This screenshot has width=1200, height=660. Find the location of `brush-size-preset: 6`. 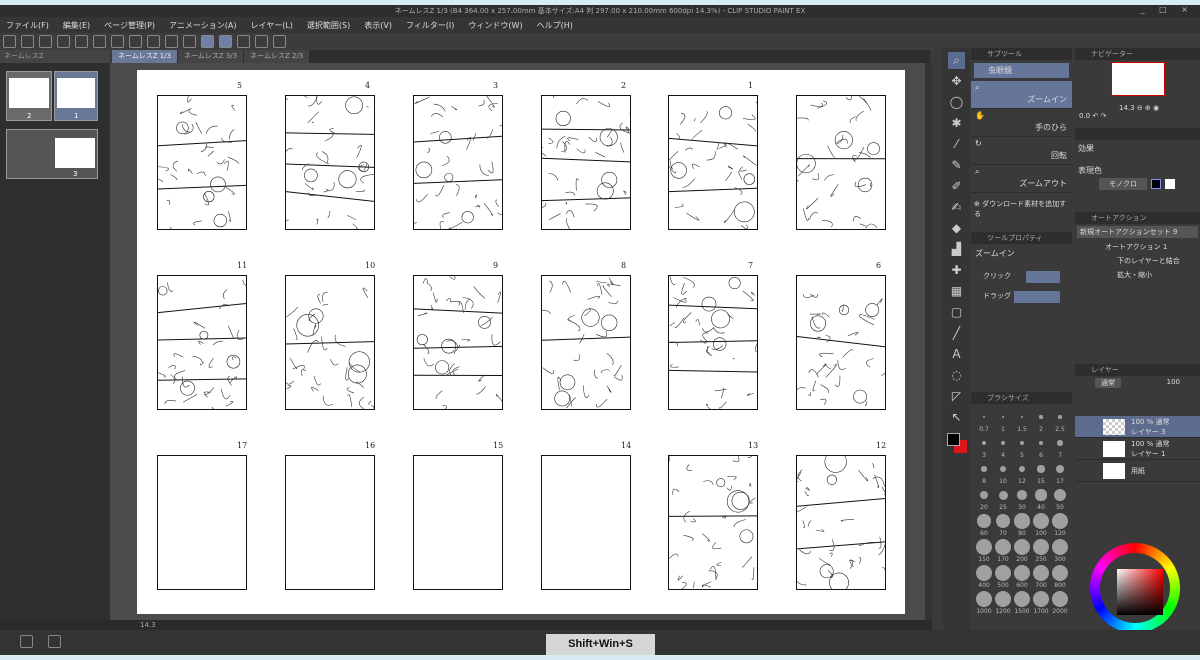

brush-size-preset: 6 is located at coordinates (1041, 446).